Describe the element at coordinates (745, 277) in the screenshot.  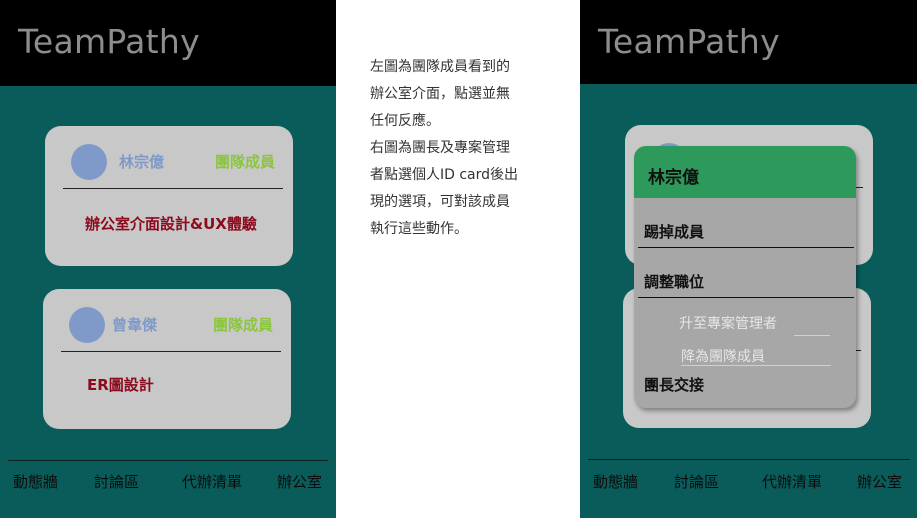
I see `member-action-menu: 林宗億 踢掉成員 調整職位 升至專案管理者 降為團隊成員 團長交接` at that location.